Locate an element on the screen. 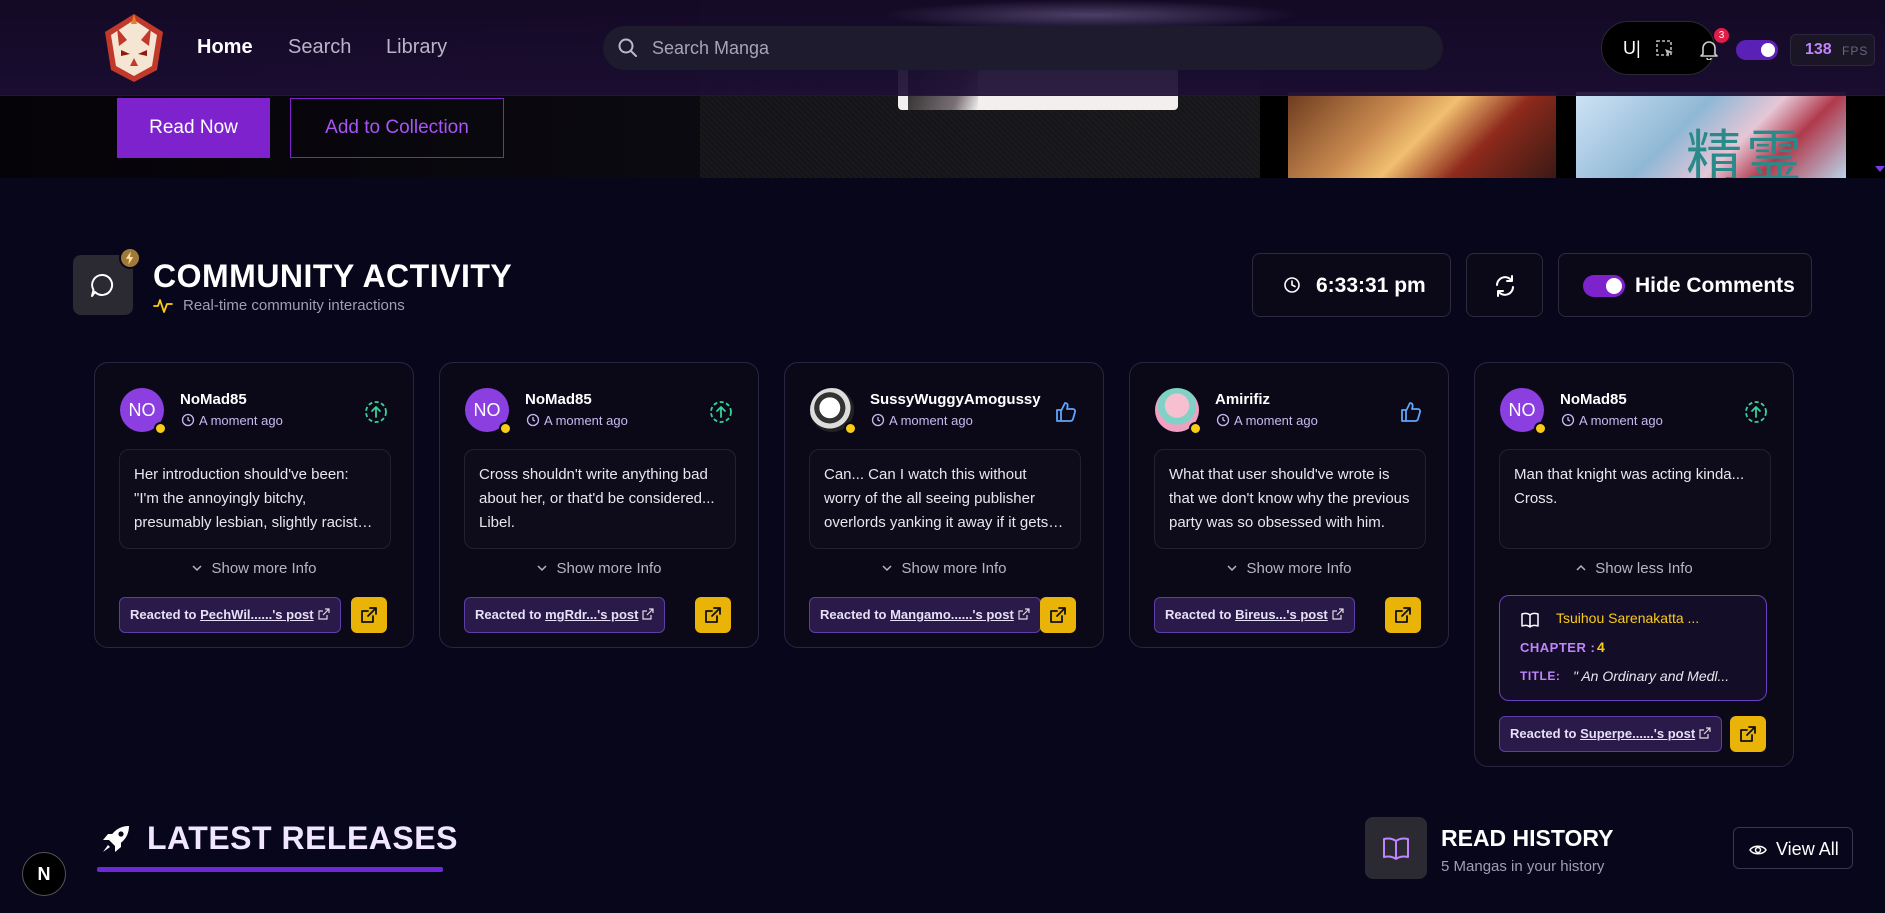 The image size is (1885, 913). reacted-to-link: Reacted to Superpe......'s post is located at coordinates (1611, 734).